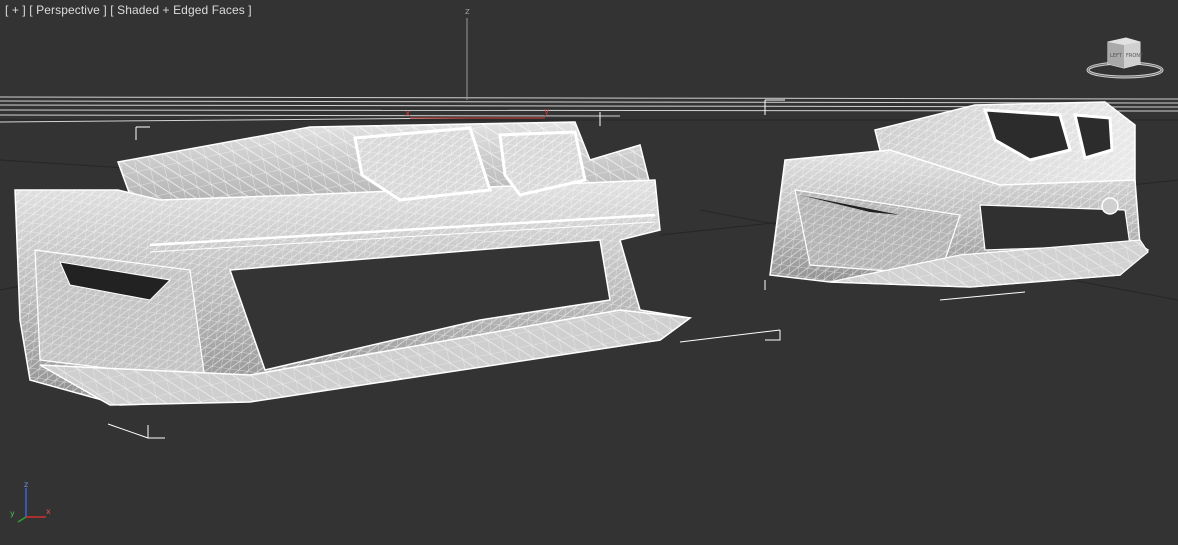  Describe the element at coordinates (68, 10) in the screenshot. I see `view-mode-button: [ Perspective ]` at that location.